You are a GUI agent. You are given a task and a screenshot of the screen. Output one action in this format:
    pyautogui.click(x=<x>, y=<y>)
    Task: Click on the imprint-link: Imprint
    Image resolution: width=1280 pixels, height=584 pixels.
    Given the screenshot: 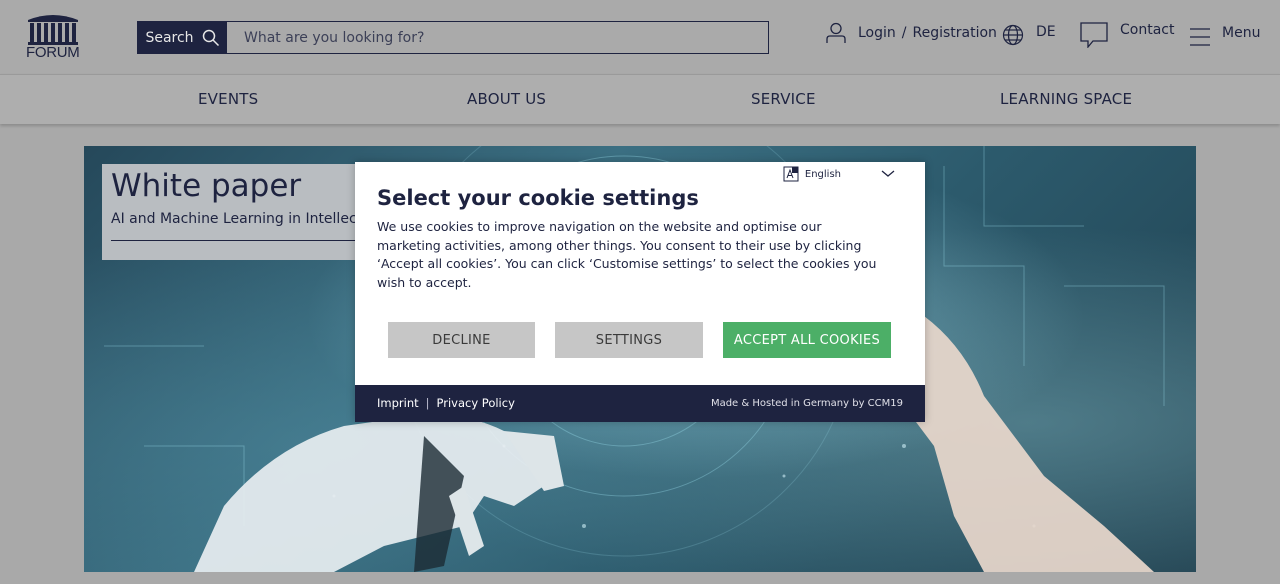 What is the action you would take?
    pyautogui.click(x=398, y=403)
    